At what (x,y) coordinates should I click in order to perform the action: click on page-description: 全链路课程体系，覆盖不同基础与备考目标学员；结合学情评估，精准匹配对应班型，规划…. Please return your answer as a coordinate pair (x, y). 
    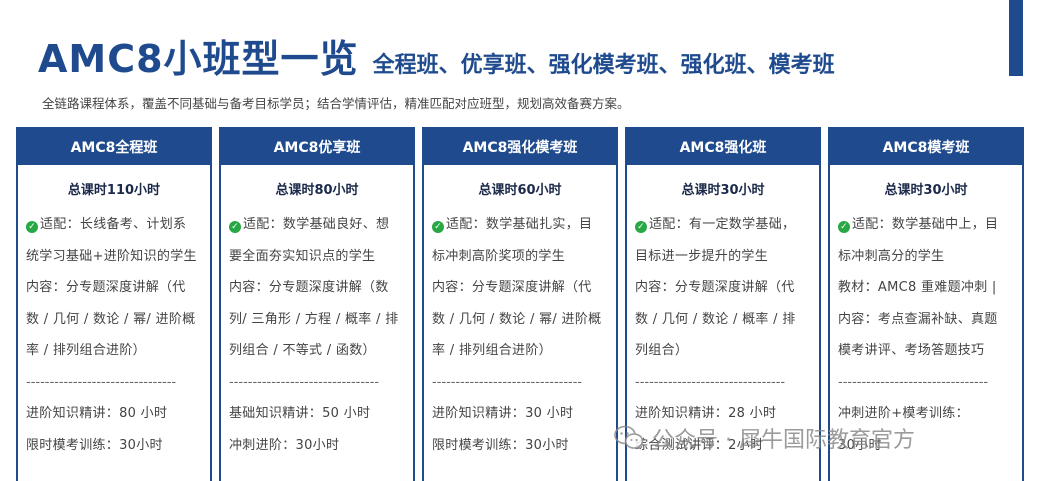
    Looking at the image, I should click on (336, 103).